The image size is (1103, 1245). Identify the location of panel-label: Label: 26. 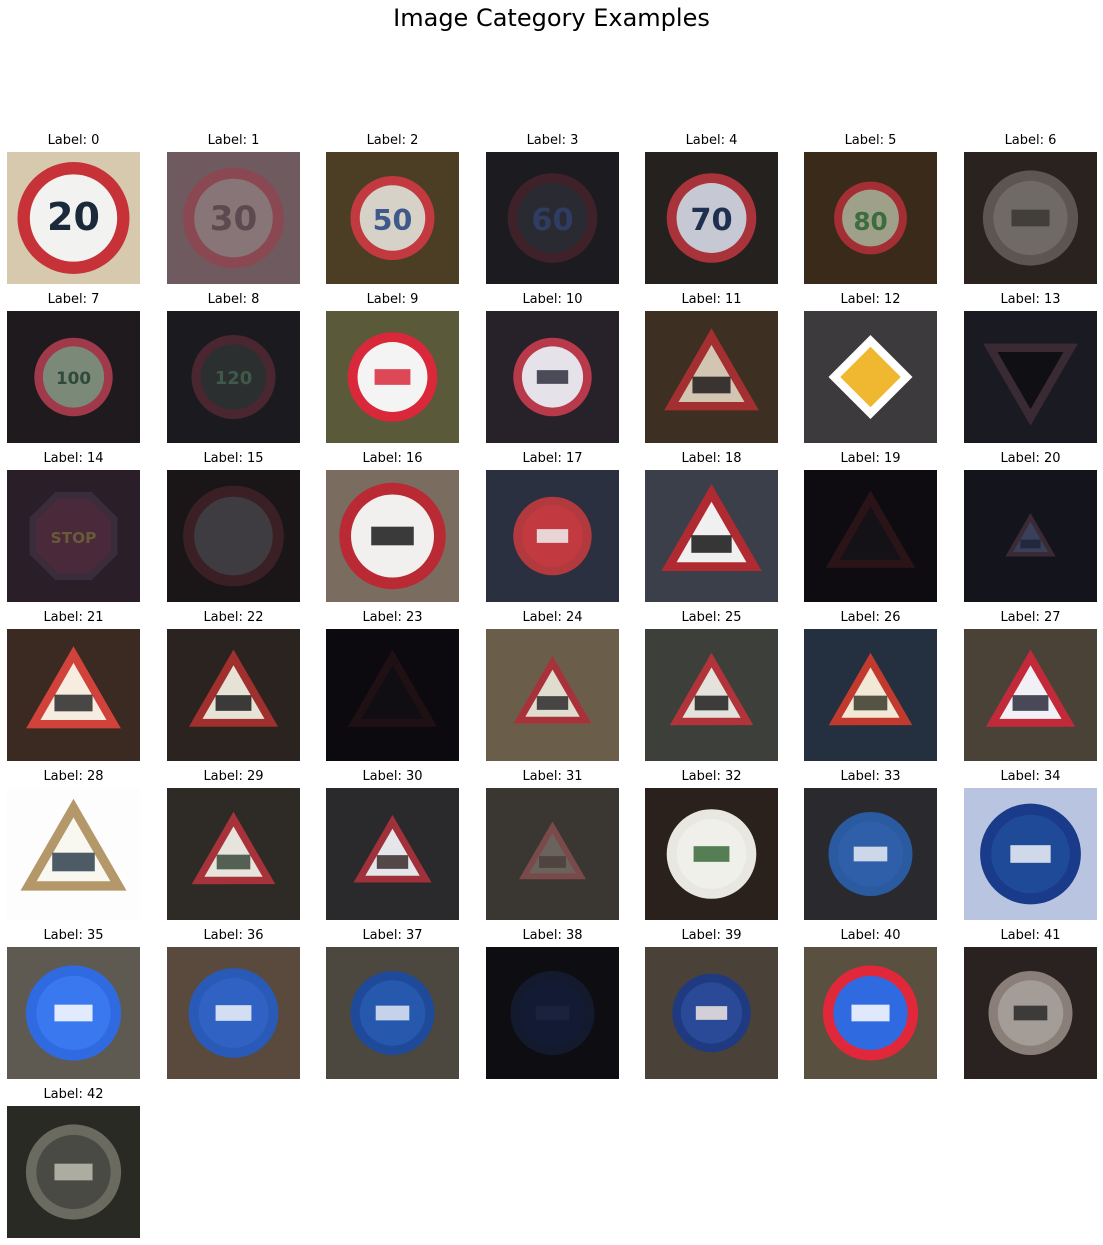
(870, 617).